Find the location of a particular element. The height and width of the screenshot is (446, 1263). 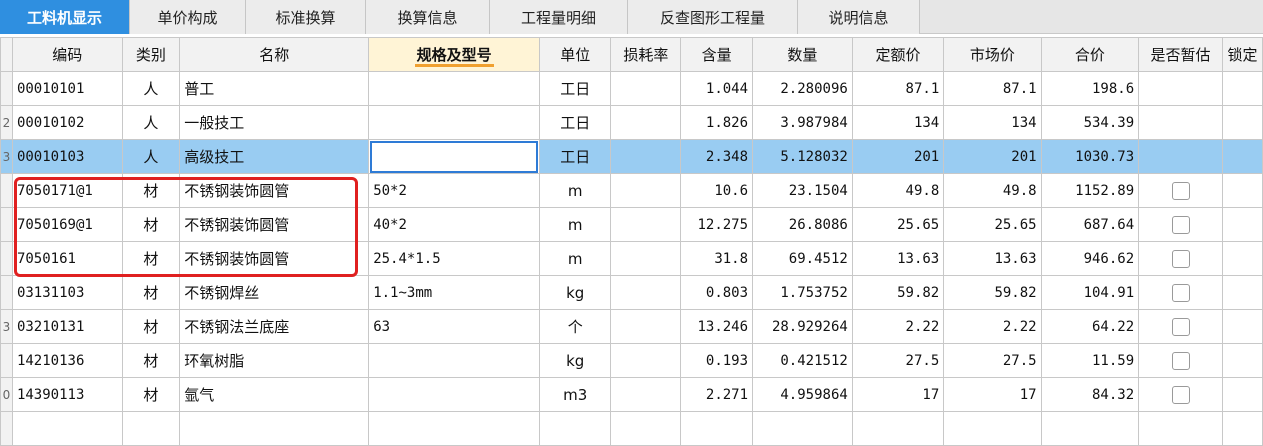

total-price-cell: 64.22 is located at coordinates (1090, 326).